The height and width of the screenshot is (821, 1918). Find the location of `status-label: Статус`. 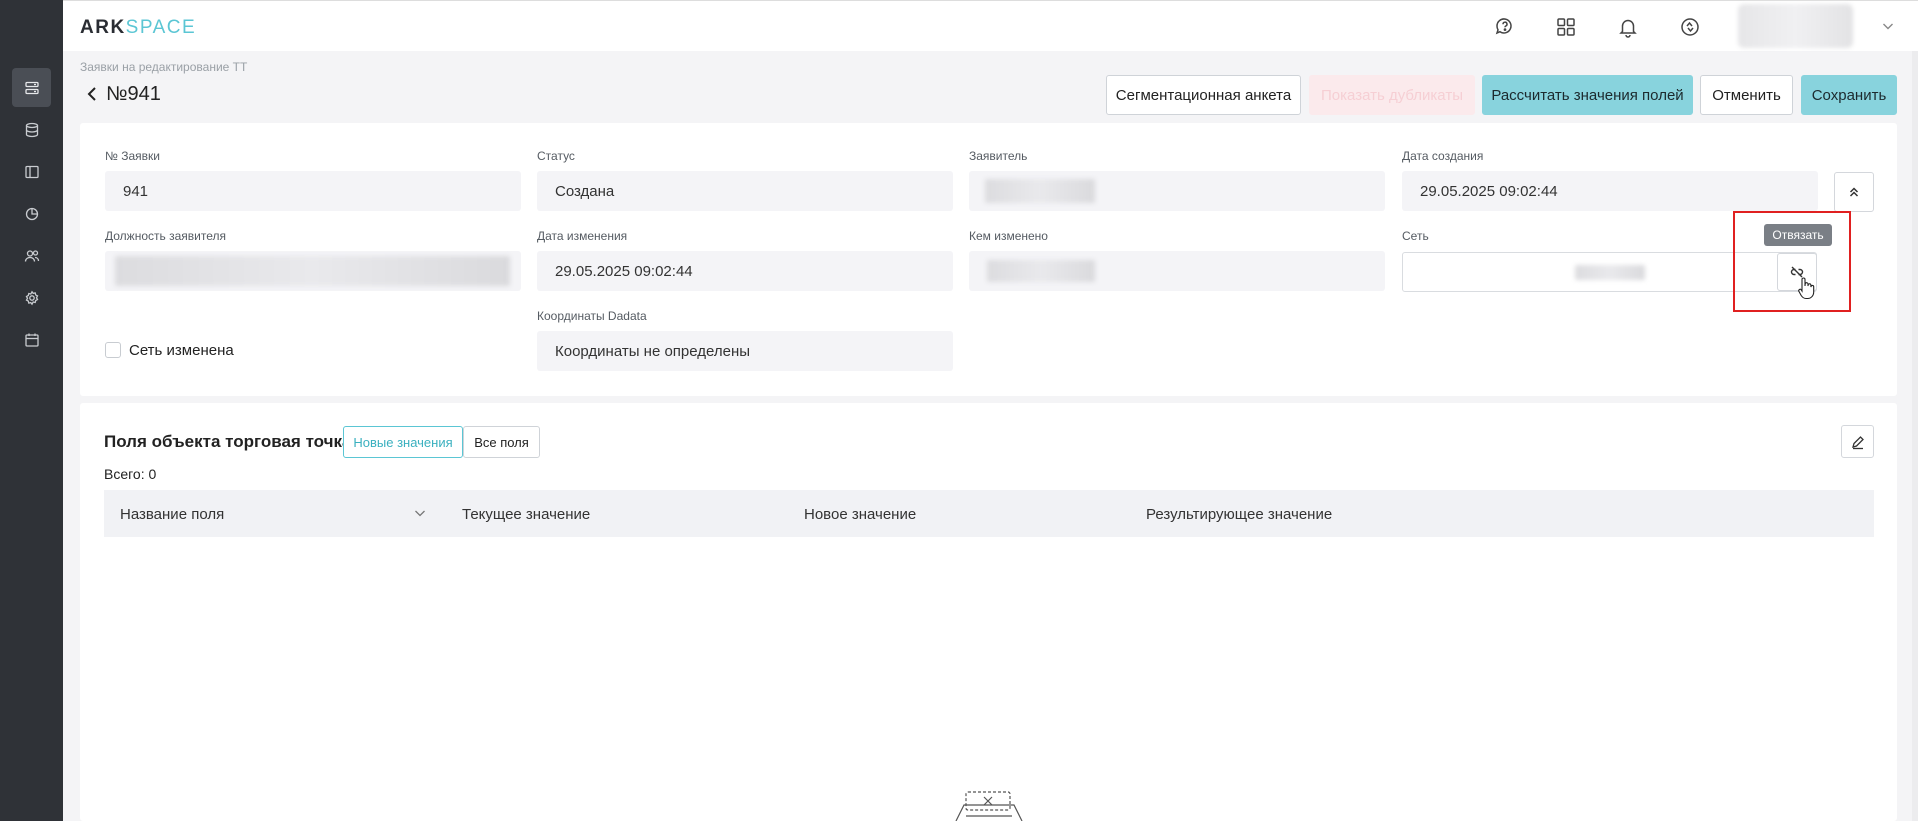

status-label: Статус is located at coordinates (556, 156).